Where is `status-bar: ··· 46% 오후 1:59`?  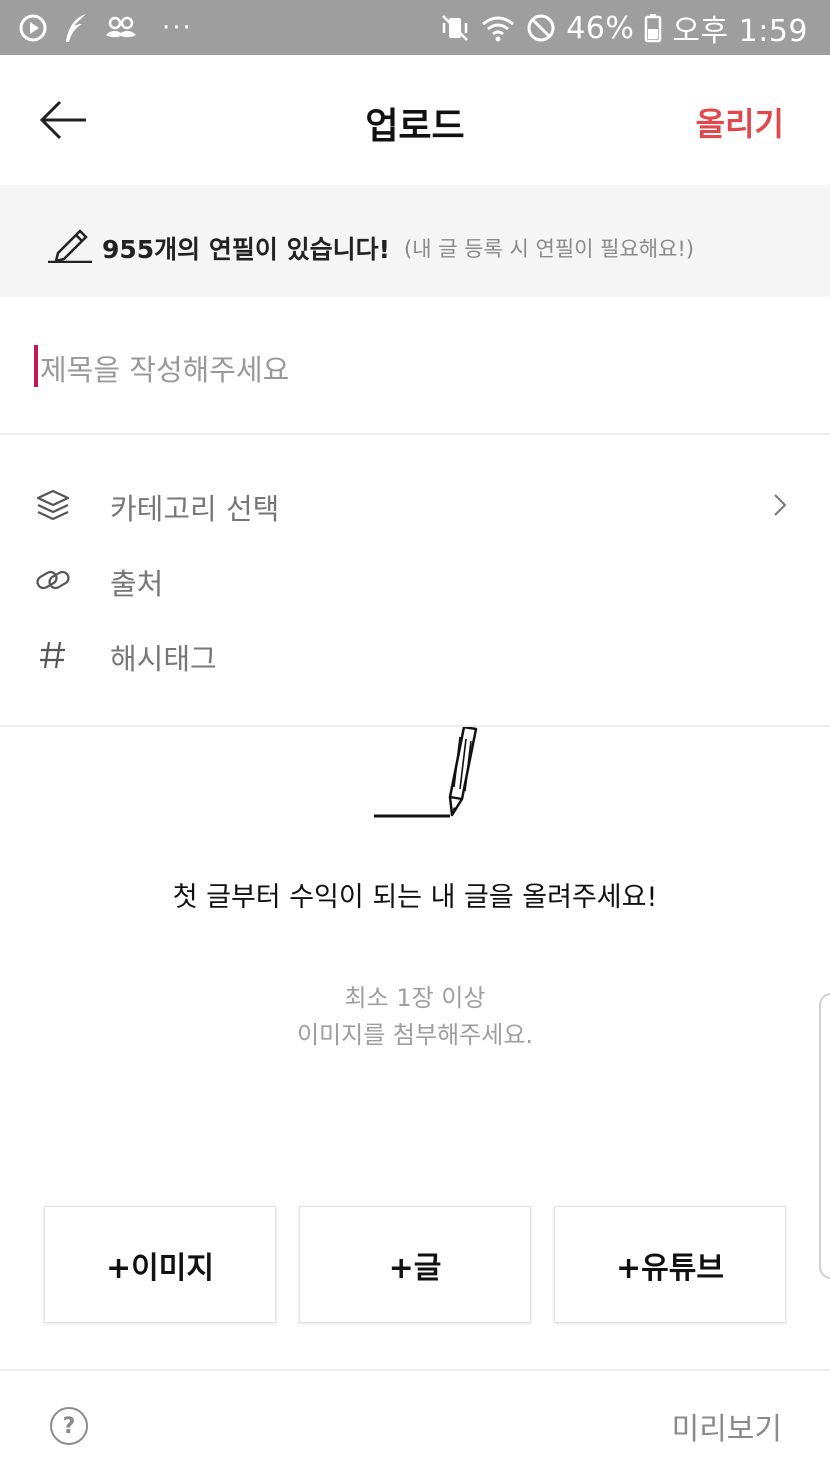 status-bar: ··· 46% 오후 1:59 is located at coordinates (415, 27).